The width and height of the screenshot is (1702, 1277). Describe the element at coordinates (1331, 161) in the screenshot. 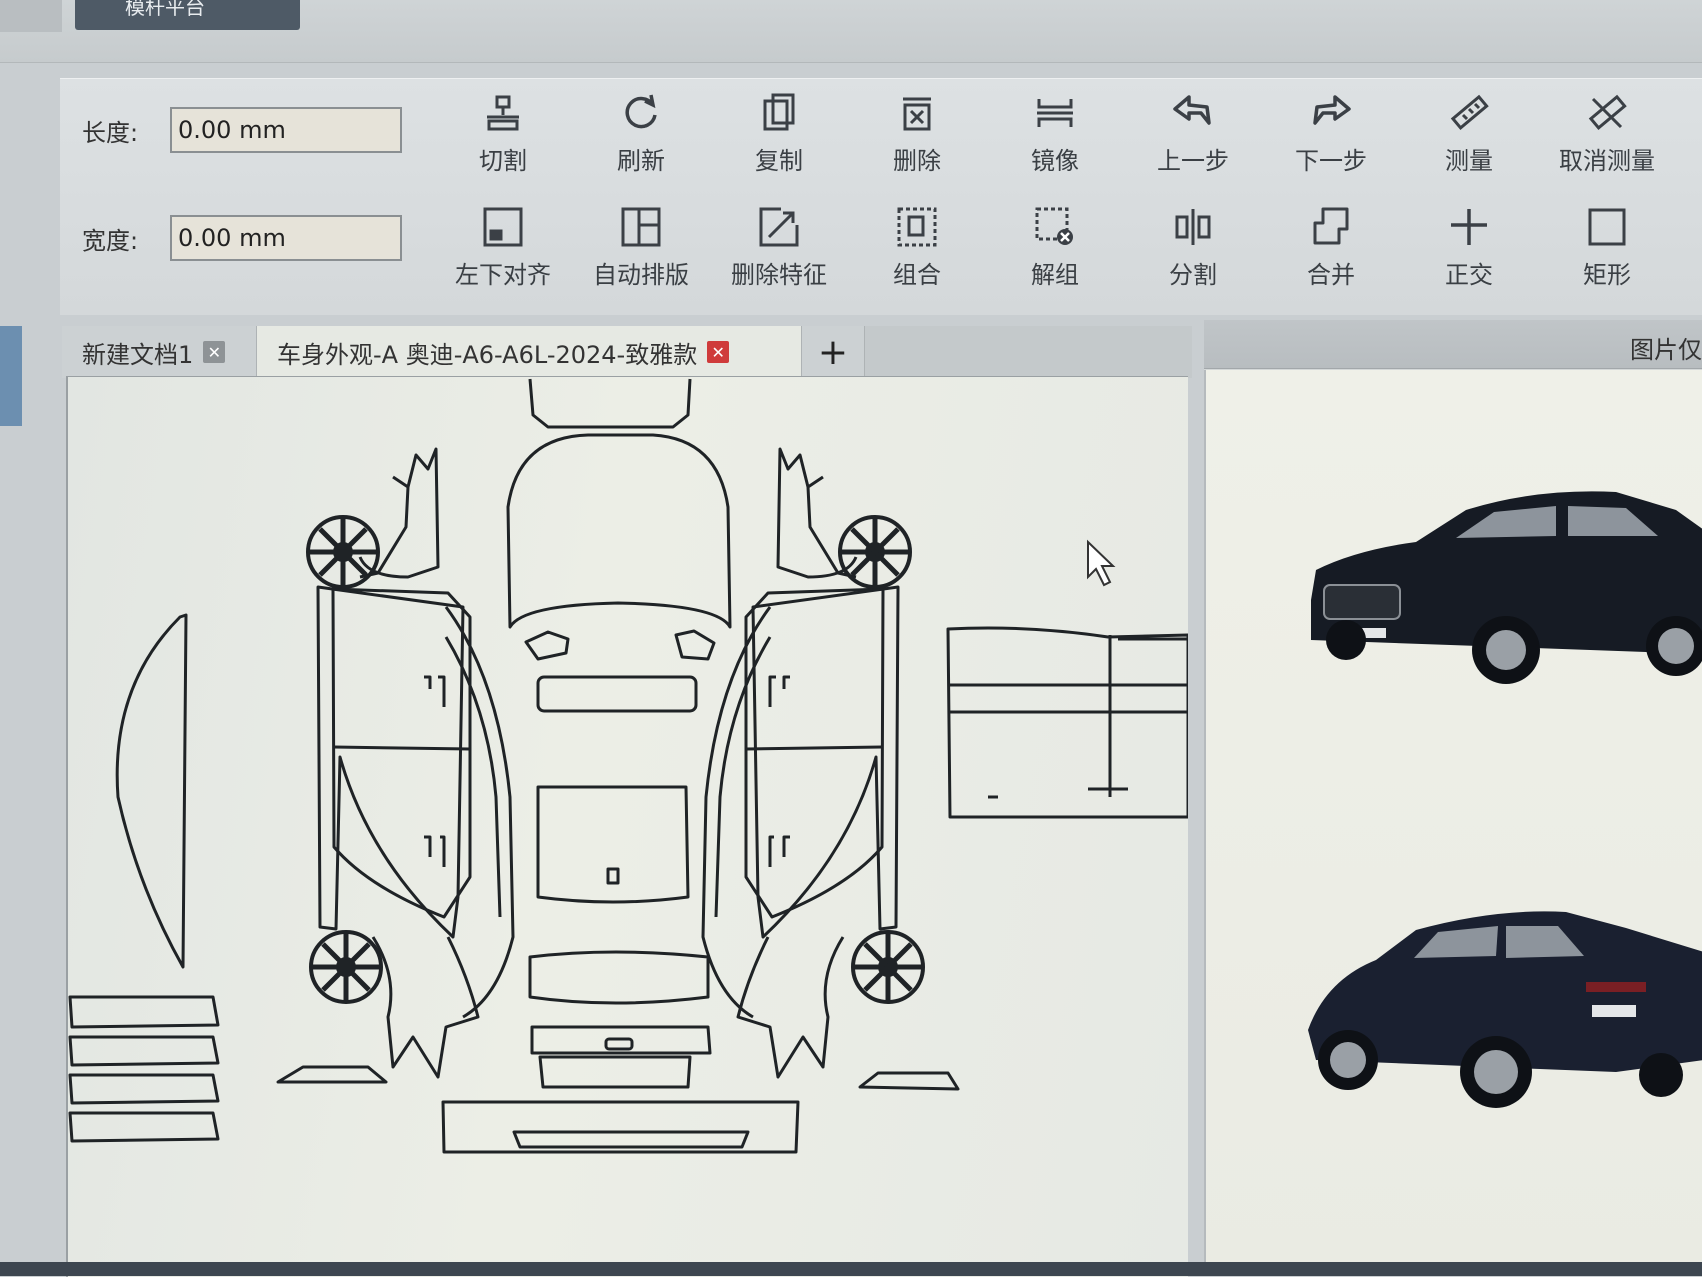

I see `redo-label: 下一步` at that location.